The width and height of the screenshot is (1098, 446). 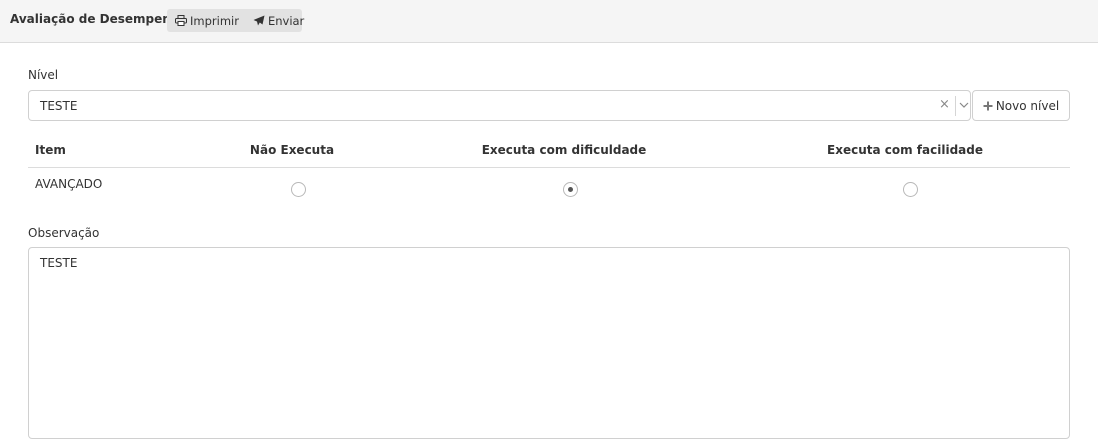 What do you see at coordinates (964, 105) in the screenshot?
I see `chevron-down-icon` at bounding box center [964, 105].